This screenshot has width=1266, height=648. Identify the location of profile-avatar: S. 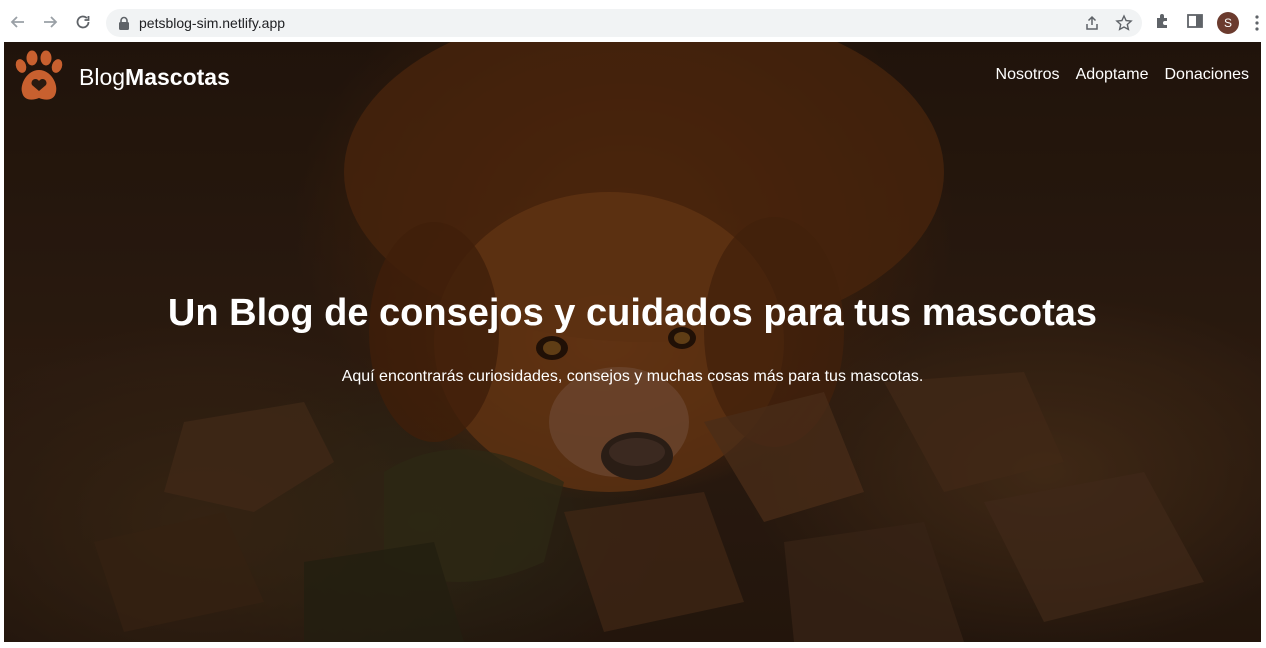
(1228, 23).